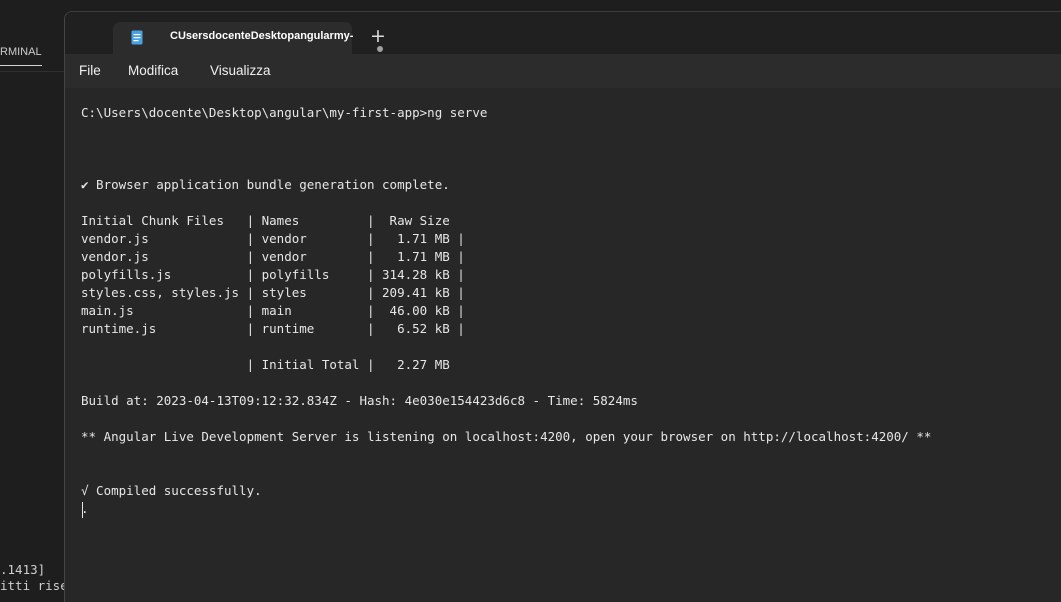 The image size is (1061, 602). I want to click on editor-line: | Initial Total | 2.27 MB, so click(265, 364).